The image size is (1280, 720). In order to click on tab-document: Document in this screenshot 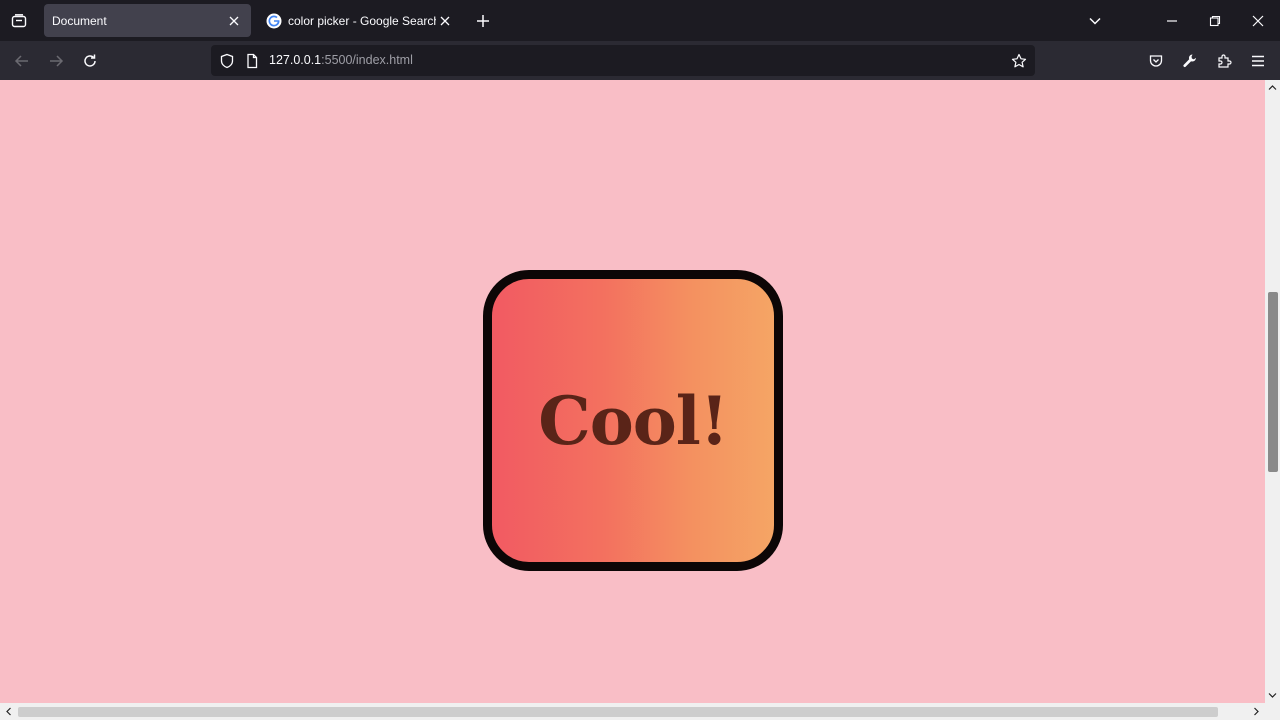, I will do `click(147, 20)`.